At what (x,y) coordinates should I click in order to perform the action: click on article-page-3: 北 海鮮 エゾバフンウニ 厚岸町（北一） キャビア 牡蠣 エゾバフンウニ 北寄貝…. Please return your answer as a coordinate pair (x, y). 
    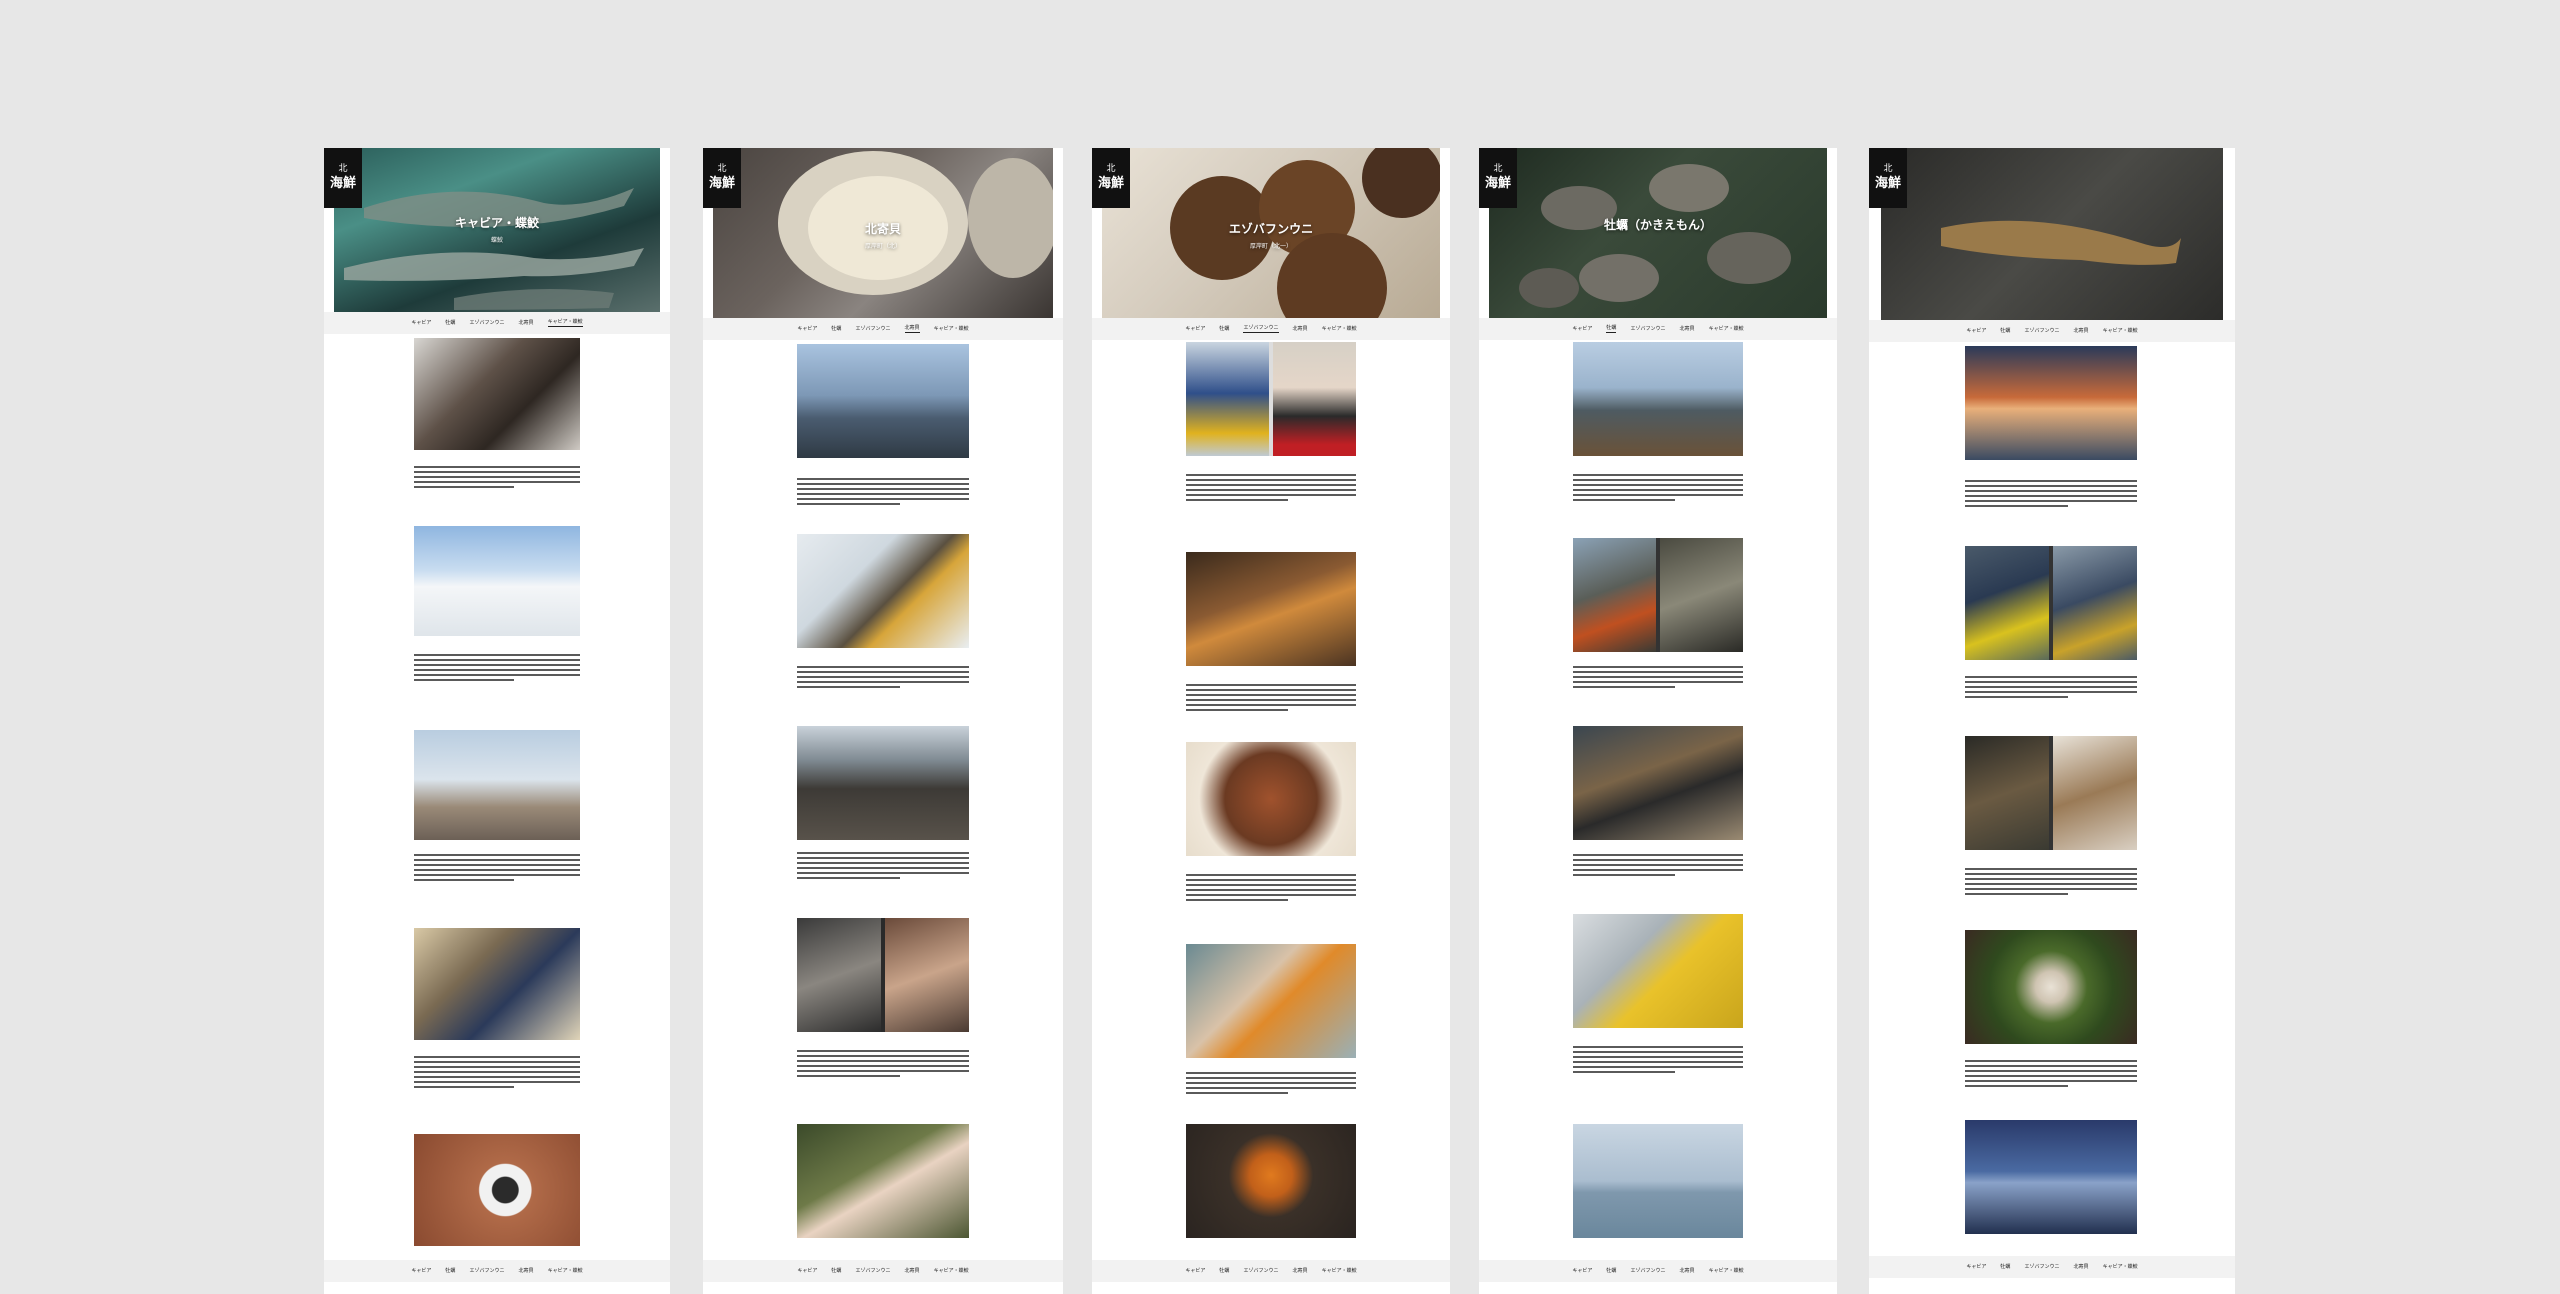
    Looking at the image, I should click on (1271, 721).